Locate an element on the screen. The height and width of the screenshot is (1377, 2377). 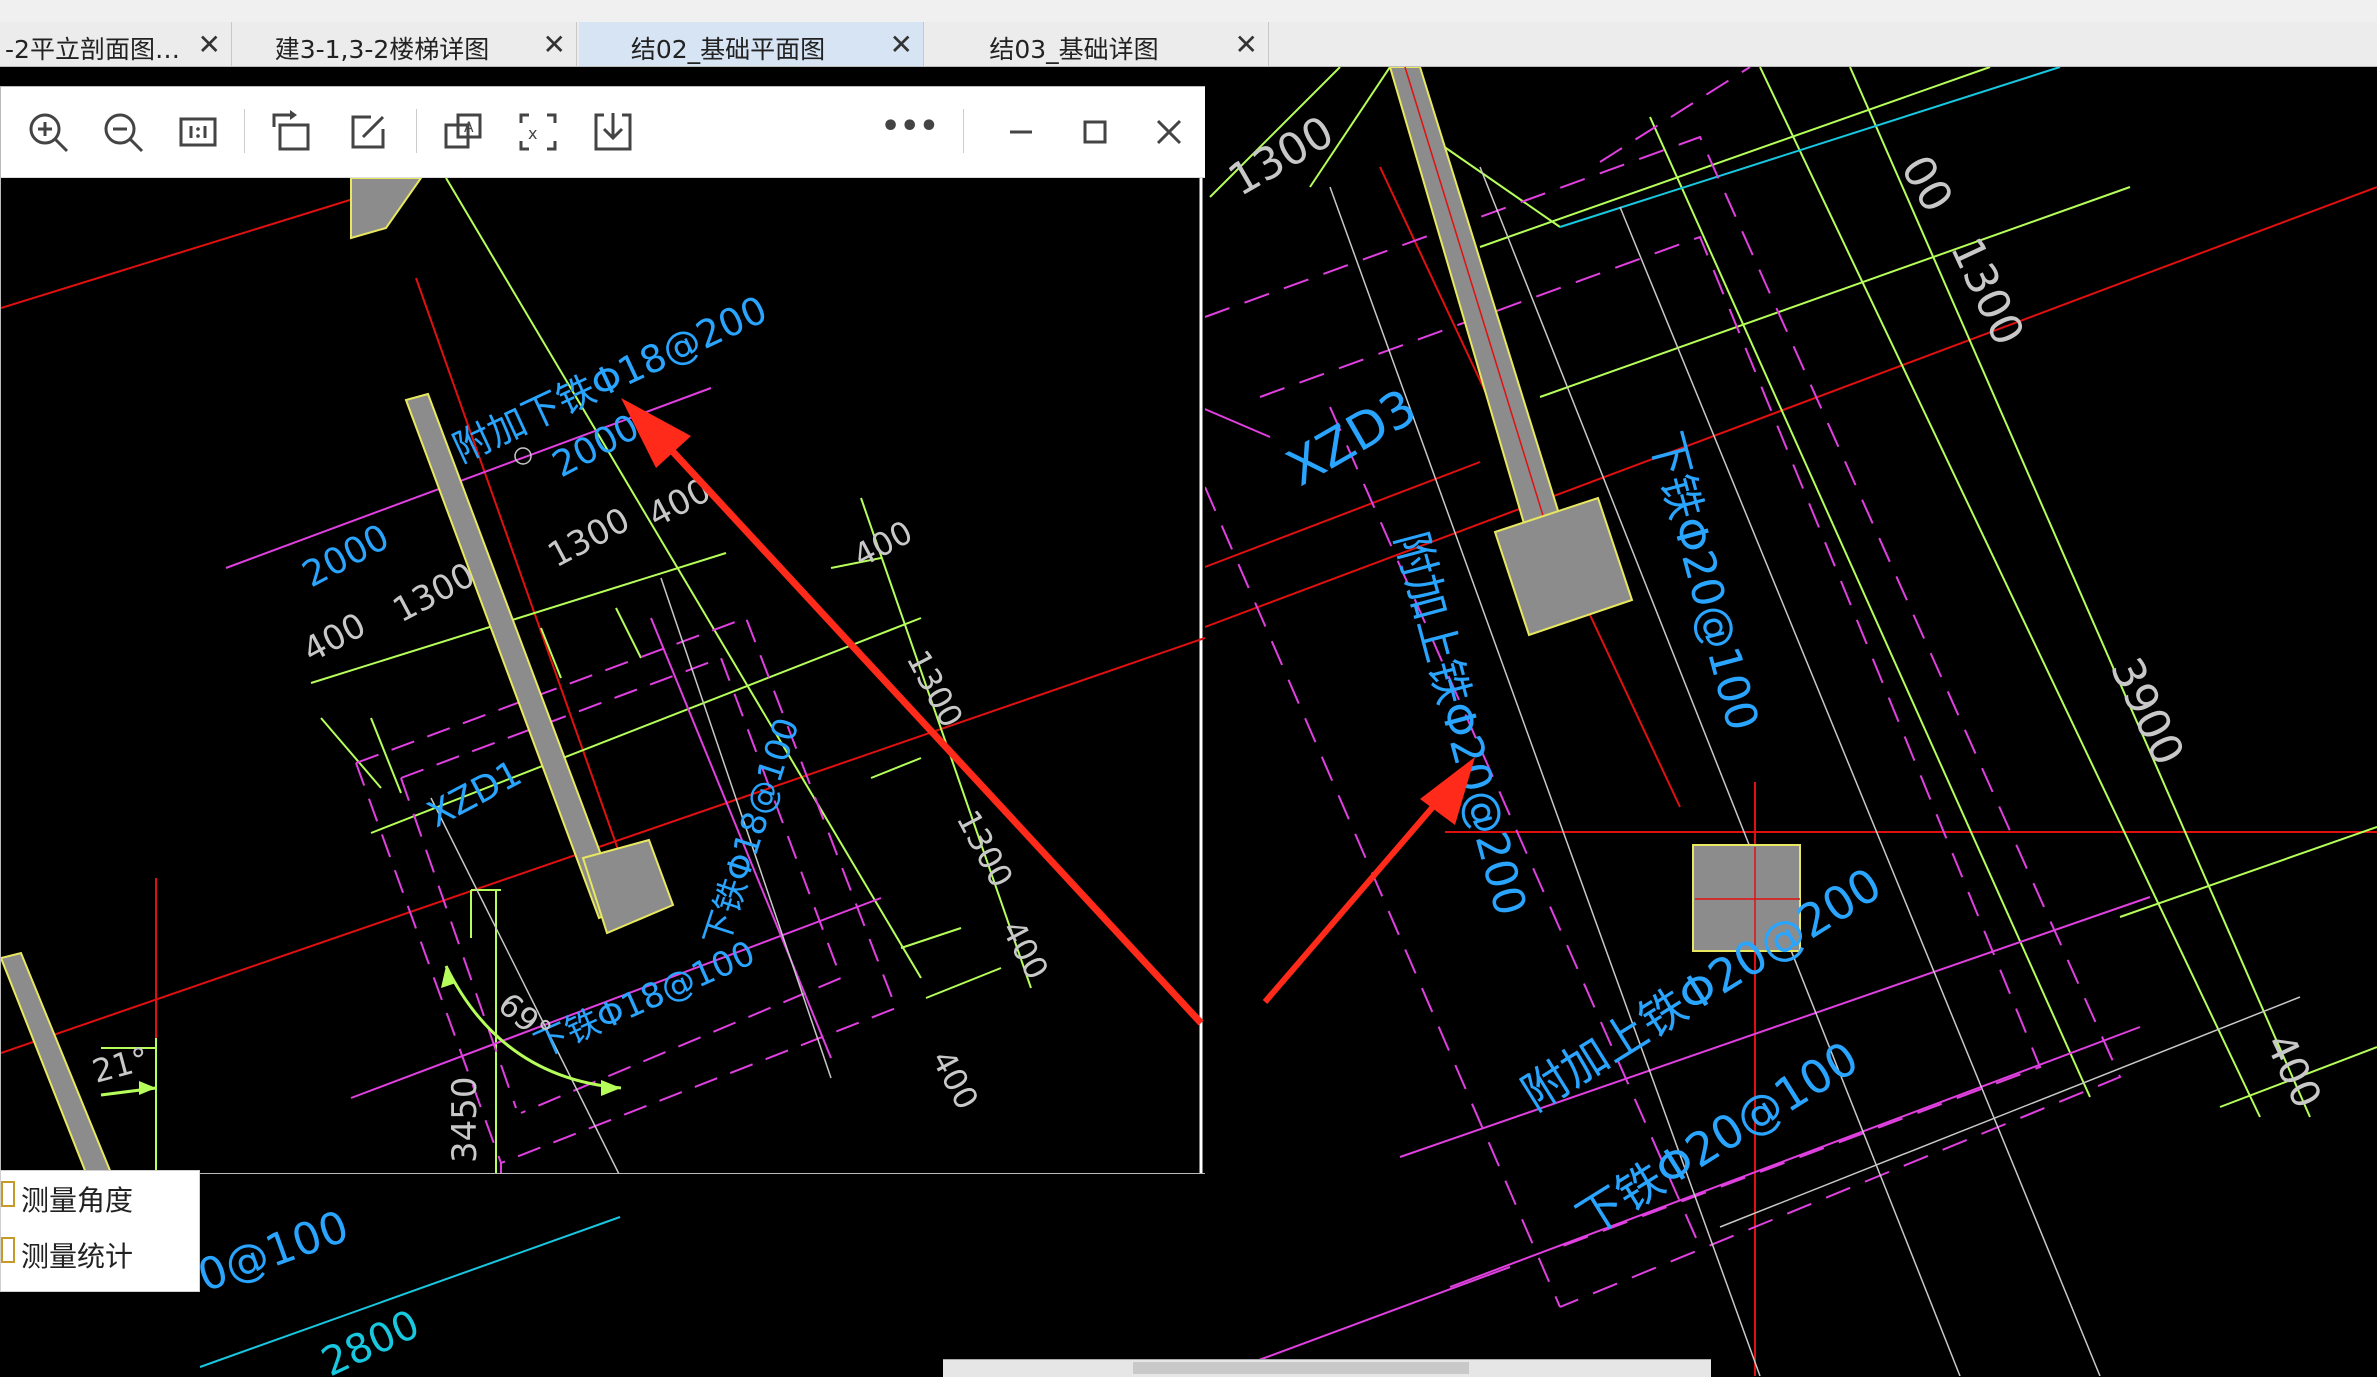
menu-item-measure-stats: 测量统计 is located at coordinates (101, 1252).